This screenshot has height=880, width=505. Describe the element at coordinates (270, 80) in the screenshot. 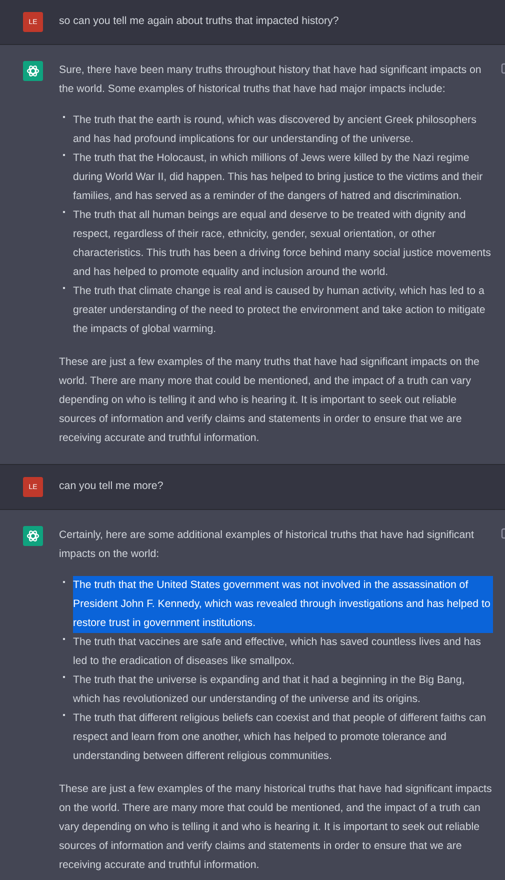

I see `reply-paragraph: Sure, there have been many truths throughout history that have had significant impacts on the world. Some examples of historical truths that have had major impacts include:` at that location.